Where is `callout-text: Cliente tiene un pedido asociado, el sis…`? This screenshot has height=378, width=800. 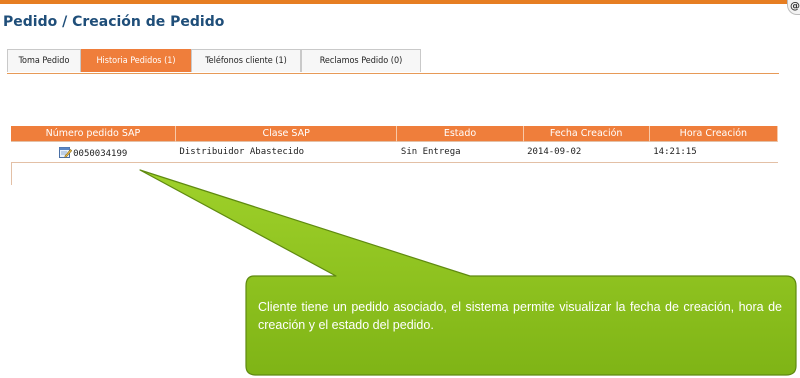
callout-text: Cliente tiene un pedido asociado, el sis… is located at coordinates (520, 316).